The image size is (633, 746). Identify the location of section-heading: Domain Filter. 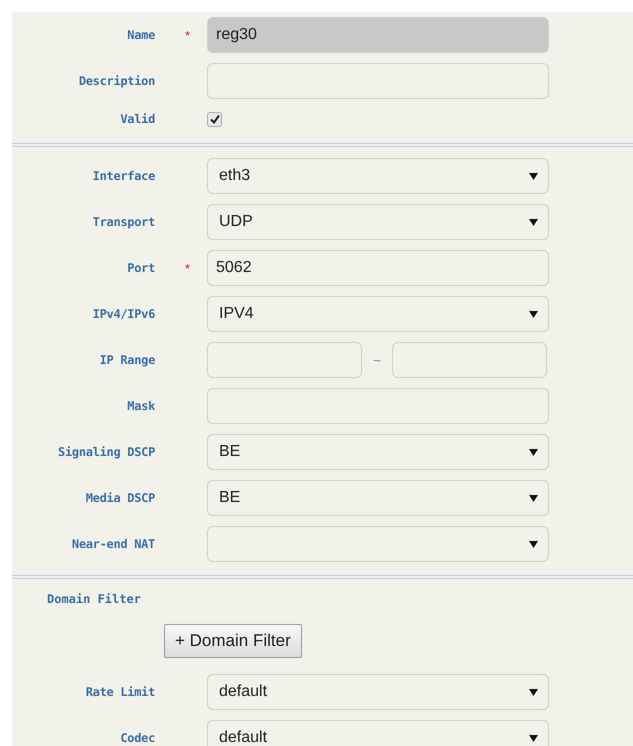
(93, 599).